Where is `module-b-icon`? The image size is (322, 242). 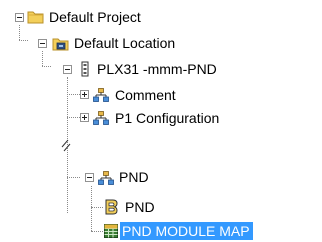 module-b-icon is located at coordinates (111, 207).